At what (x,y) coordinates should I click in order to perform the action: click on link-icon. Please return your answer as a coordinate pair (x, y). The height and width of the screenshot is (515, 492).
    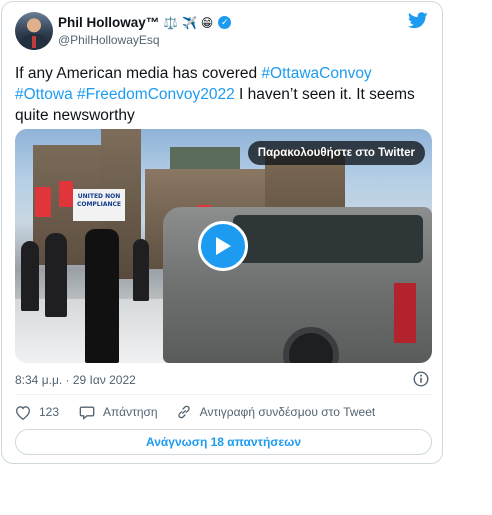
    Looking at the image, I should click on (183, 412).